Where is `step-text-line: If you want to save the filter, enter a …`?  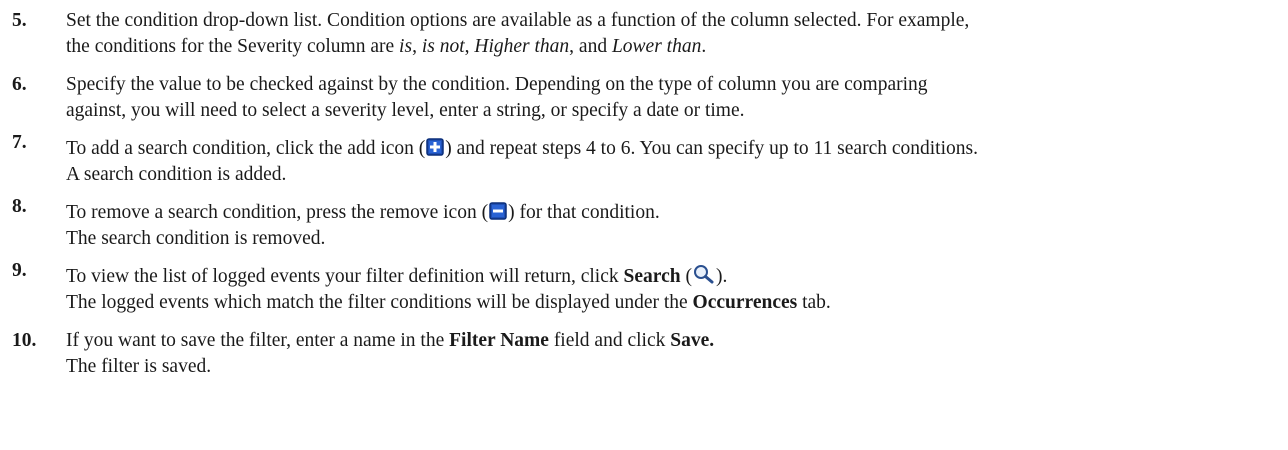
step-text-line: If you want to save the filter, enter a … is located at coordinates (674, 341).